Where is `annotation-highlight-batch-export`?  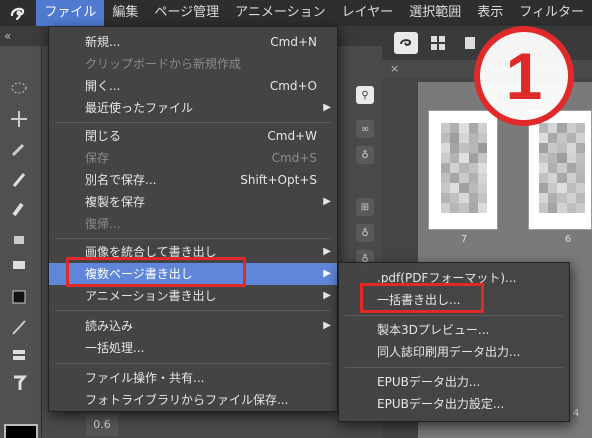 annotation-highlight-batch-export is located at coordinates (422, 298).